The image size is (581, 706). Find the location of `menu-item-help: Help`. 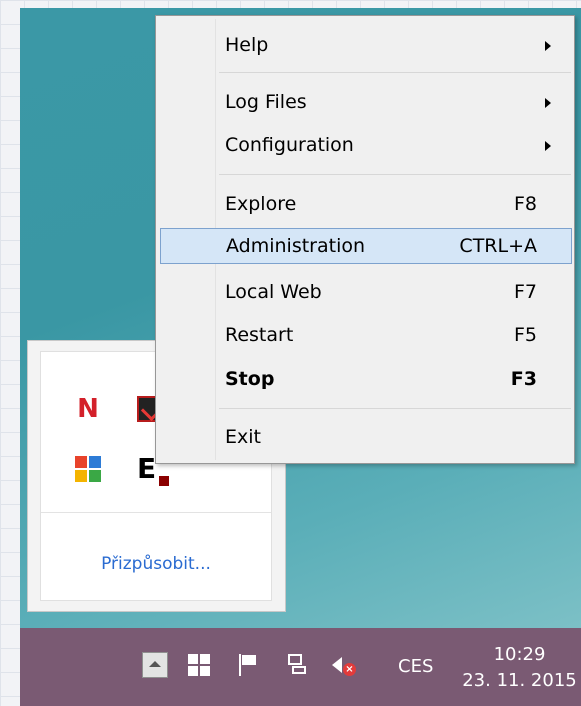

menu-item-help: Help is located at coordinates (365, 45).